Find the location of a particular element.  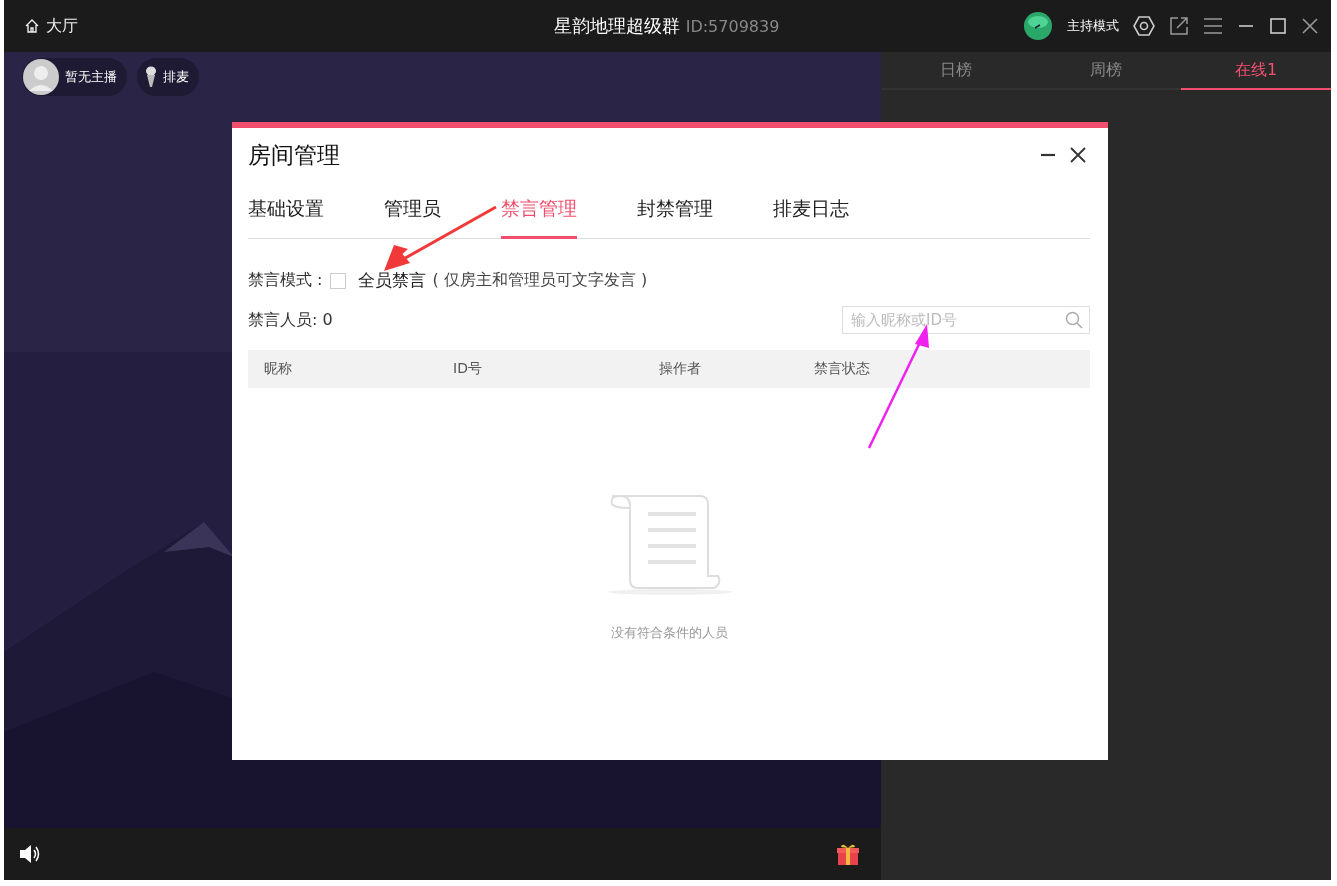

host-mode-label: 主持模式 is located at coordinates (1093, 26).